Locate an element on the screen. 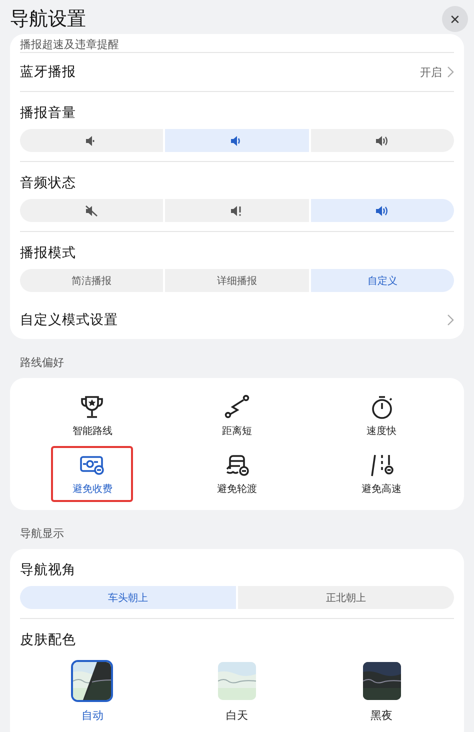 The width and height of the screenshot is (474, 732). ferry-icon is located at coordinates (237, 465).